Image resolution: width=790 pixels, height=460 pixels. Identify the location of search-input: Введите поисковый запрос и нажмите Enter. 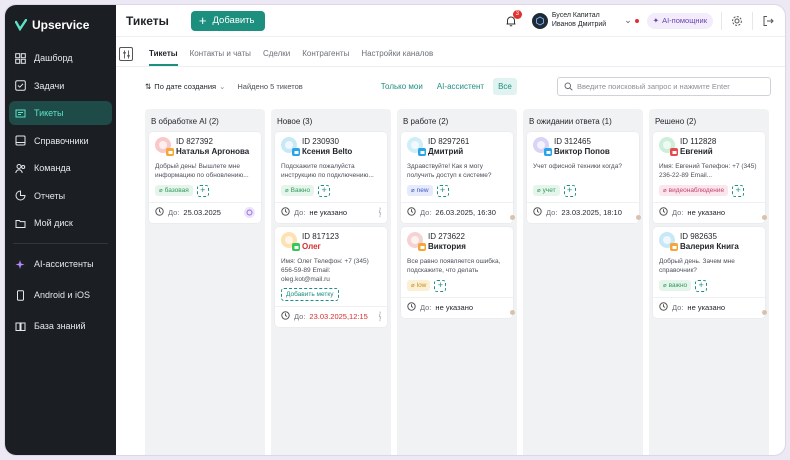
(664, 86).